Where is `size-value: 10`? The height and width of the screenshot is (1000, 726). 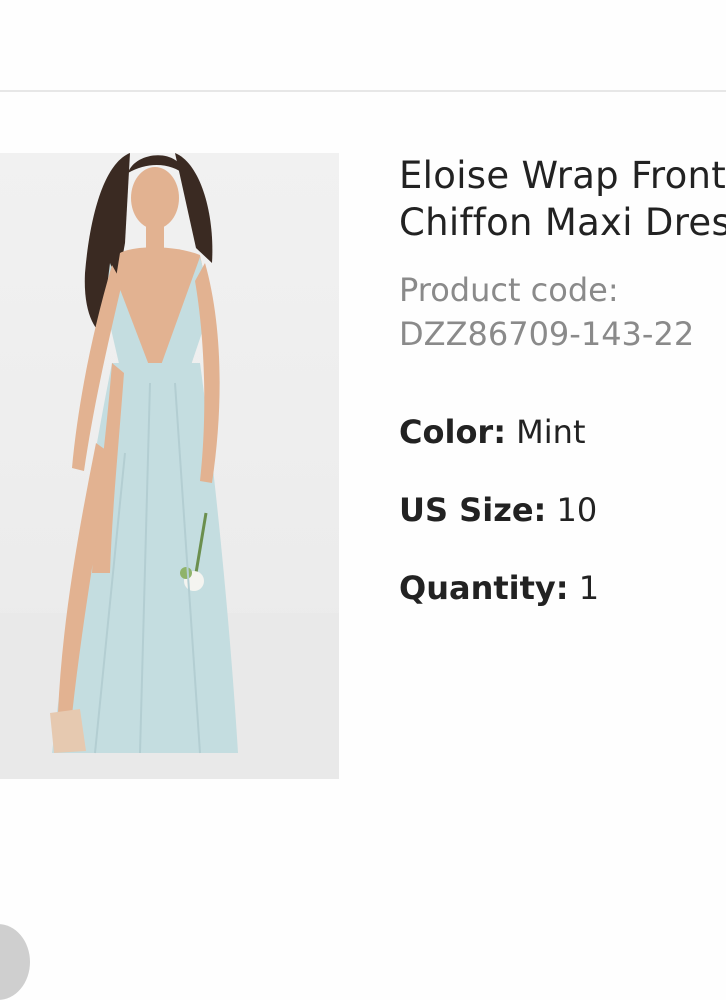 size-value: 10 is located at coordinates (577, 510).